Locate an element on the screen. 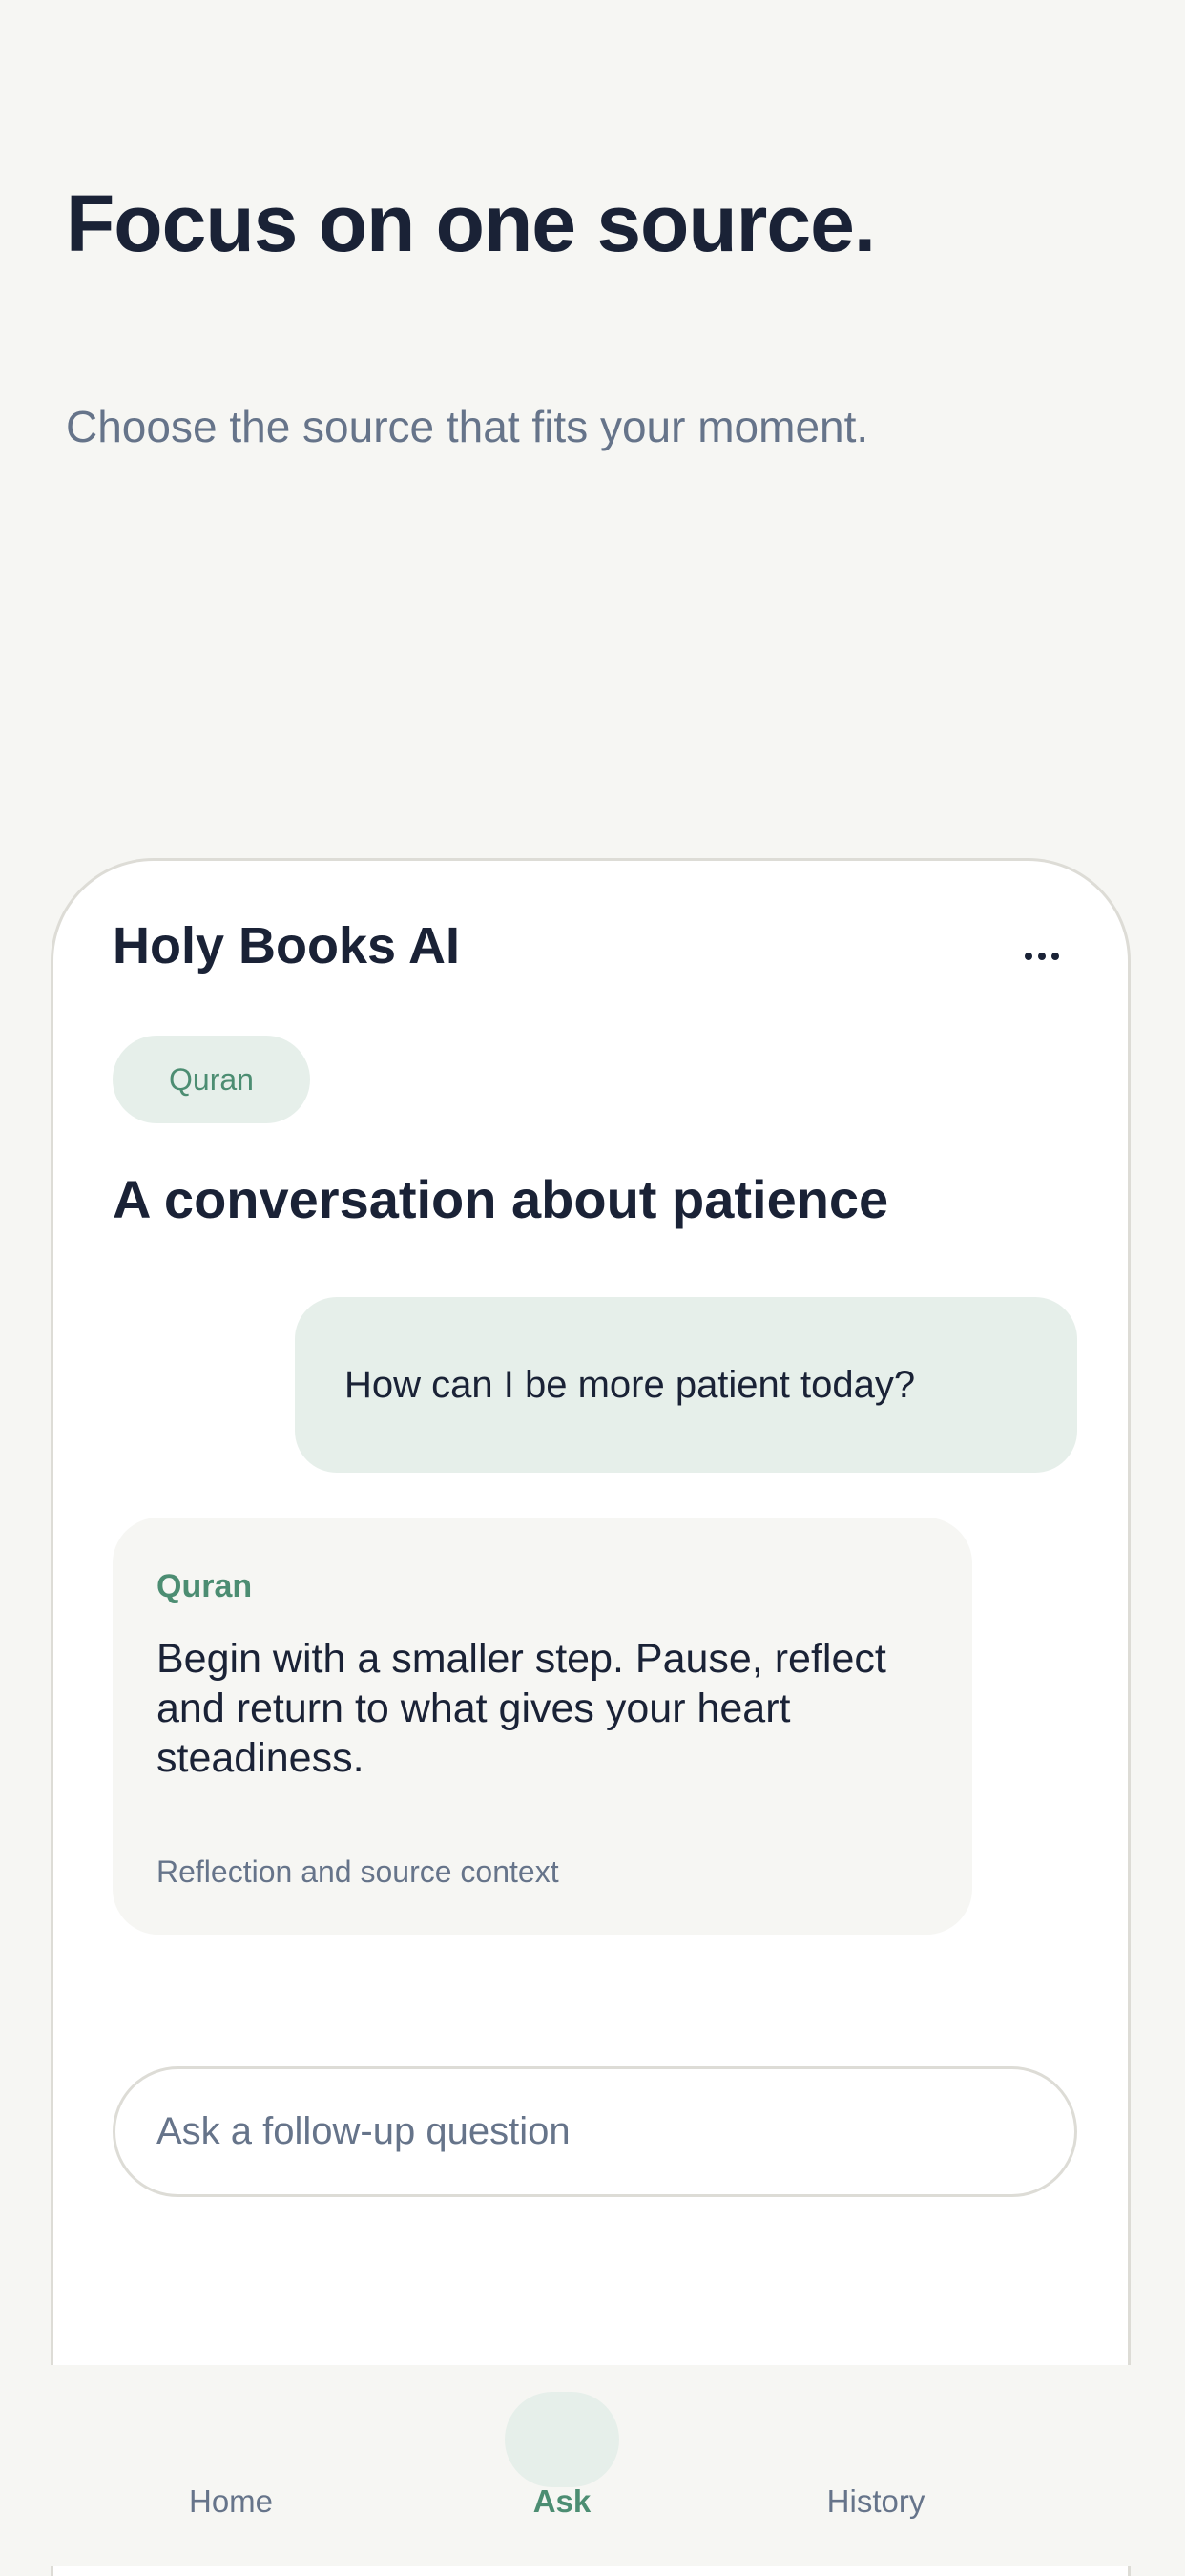 The width and height of the screenshot is (1185, 2576). active-tab-indicator is located at coordinates (562, 2439).